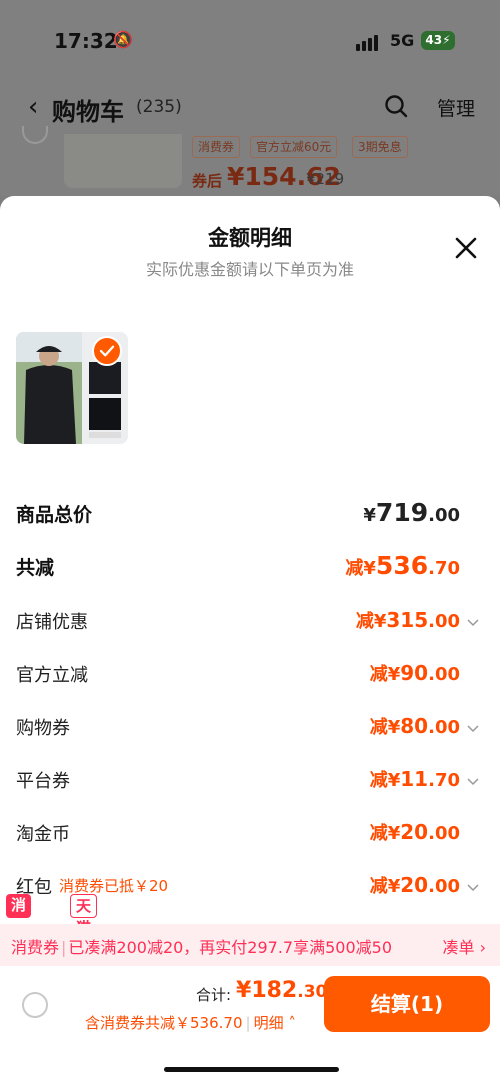  I want to click on sheet-title: 金额明细, so click(250, 238).